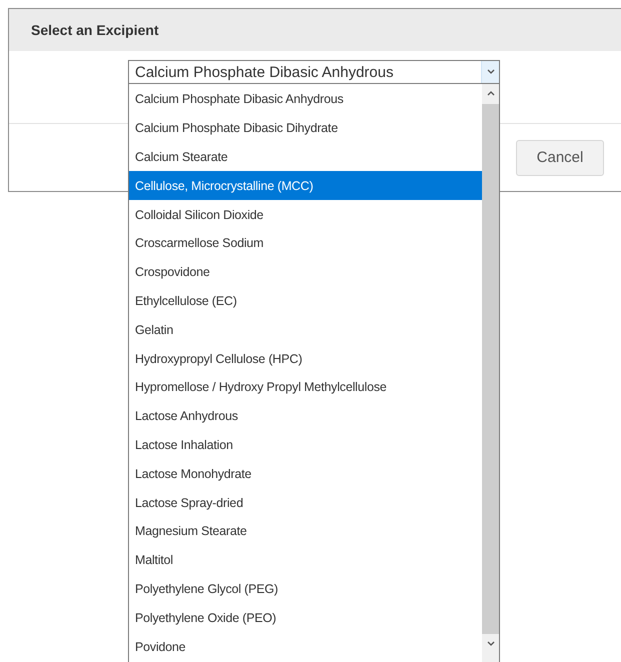 The image size is (621, 662). I want to click on list-option: Cellulose, Microcrystalline (MCC), so click(305, 185).